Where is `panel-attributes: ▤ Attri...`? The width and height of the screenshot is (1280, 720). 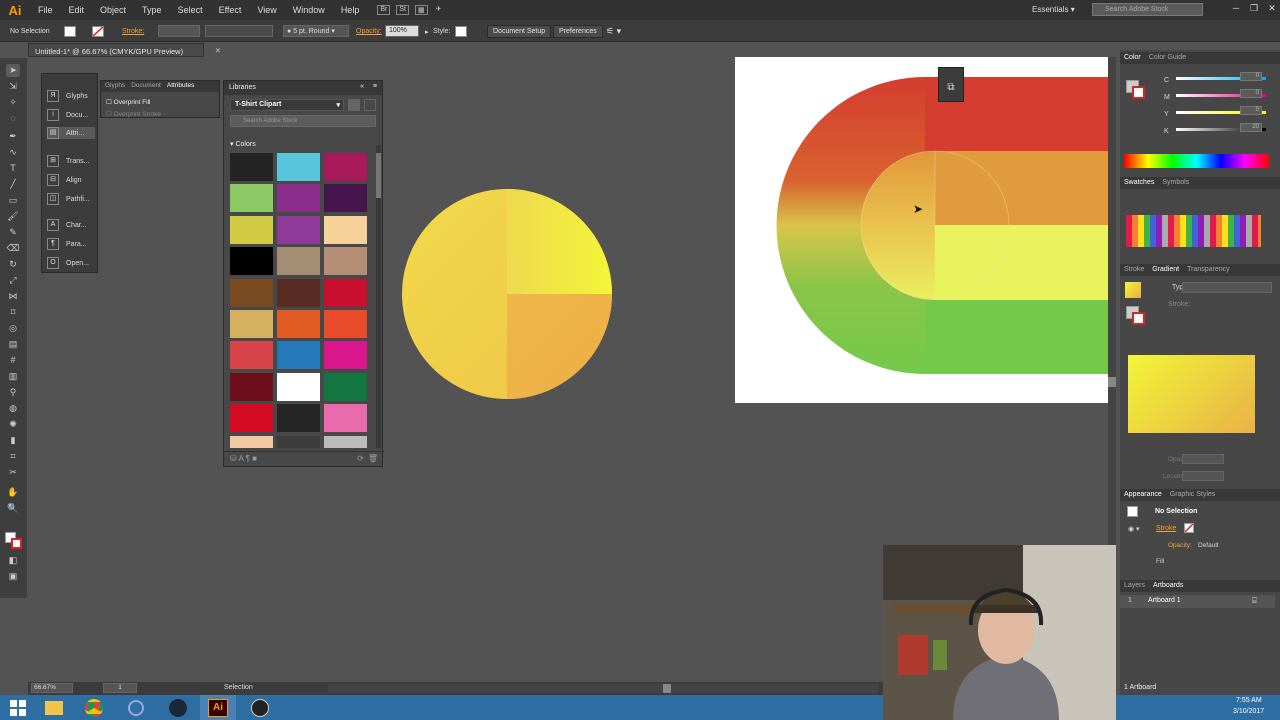 panel-attributes: ▤ Attri... is located at coordinates (71, 133).